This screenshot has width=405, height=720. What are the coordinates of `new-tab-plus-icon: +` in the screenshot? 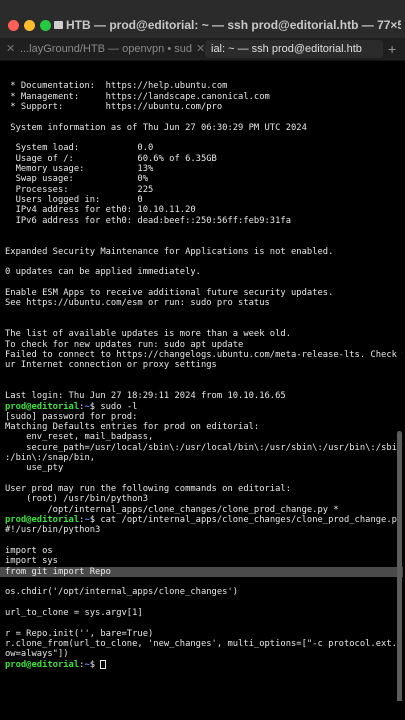 It's located at (395, 49).